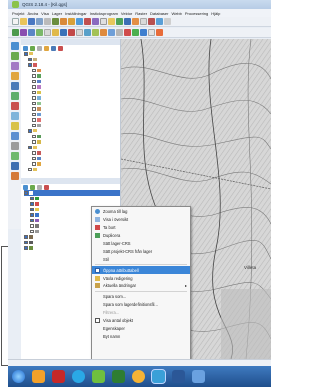 The image size is (320, 387). I want to click on add-group-icon, so click(32, 48).